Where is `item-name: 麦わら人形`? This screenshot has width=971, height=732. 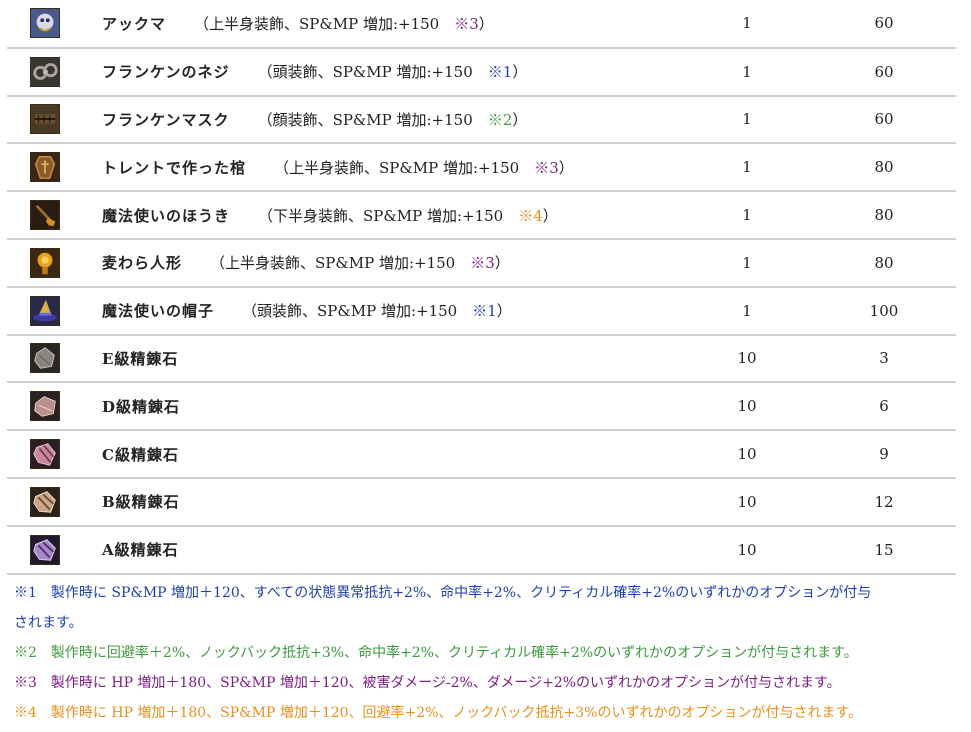
item-name: 麦わら人形 is located at coordinates (142, 263).